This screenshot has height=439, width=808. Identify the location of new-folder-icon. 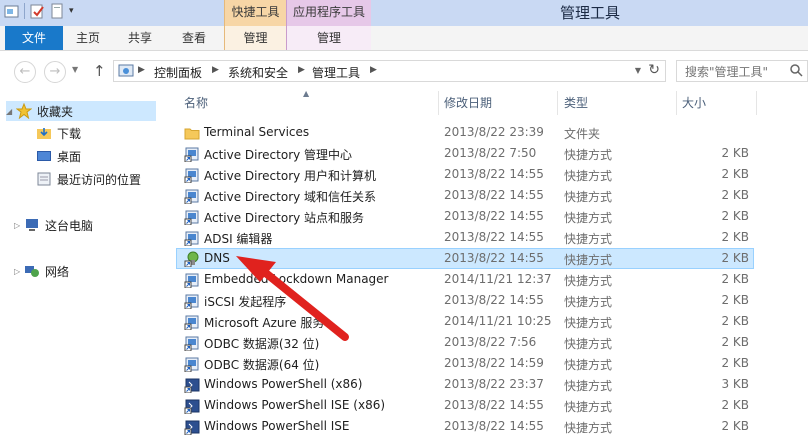
(57, 11).